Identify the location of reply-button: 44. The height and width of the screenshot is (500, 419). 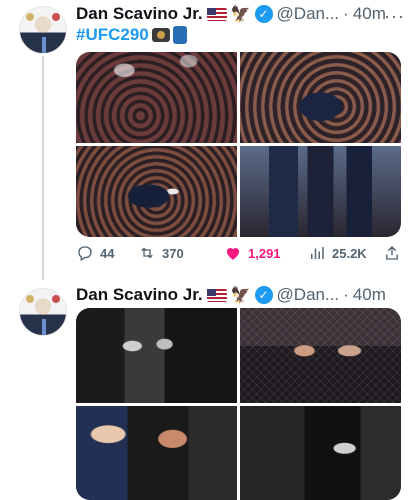
(107, 253).